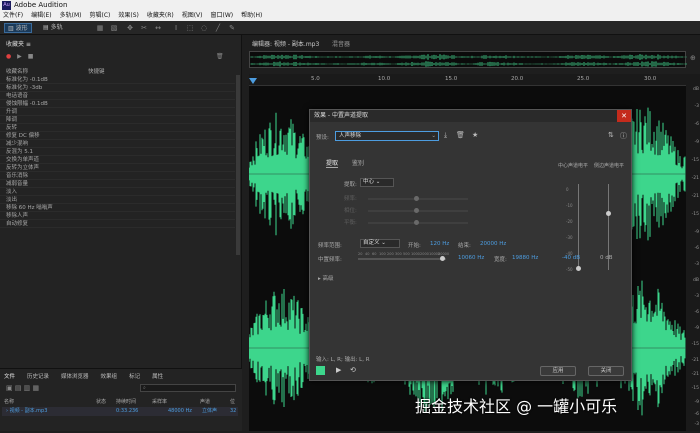 This screenshot has height=433, width=700. I want to click on menu-view: 视图(V), so click(192, 16).